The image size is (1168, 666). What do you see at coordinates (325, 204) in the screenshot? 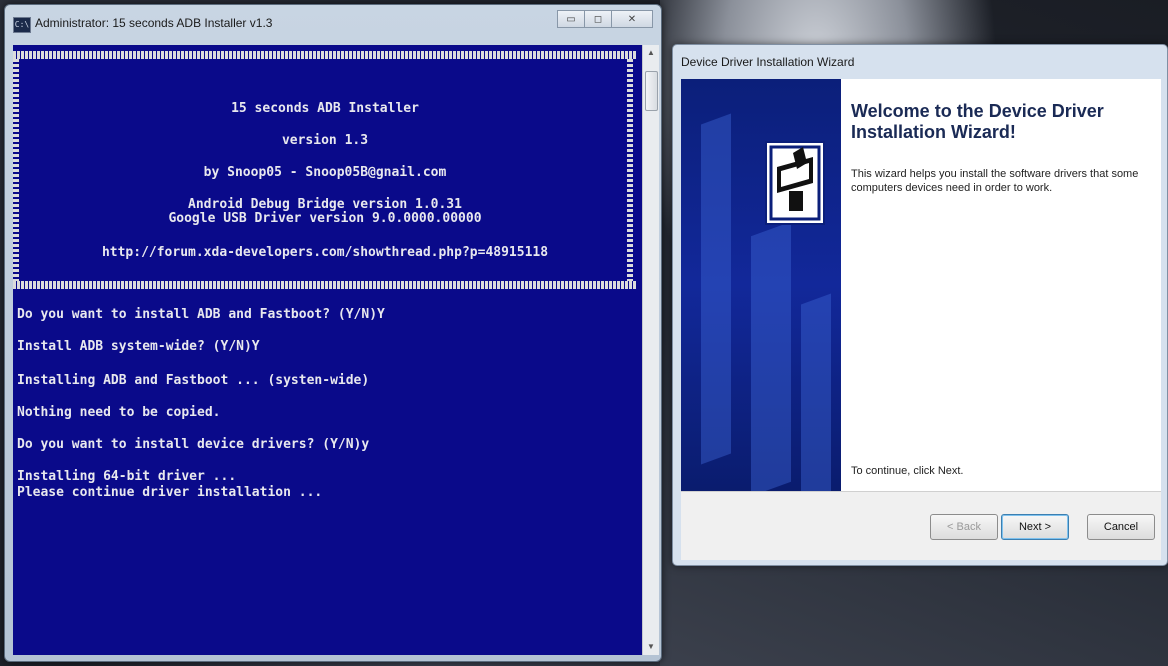
I see `banner-adb-version: Android Debug Bridge version 1.0.31` at bounding box center [325, 204].